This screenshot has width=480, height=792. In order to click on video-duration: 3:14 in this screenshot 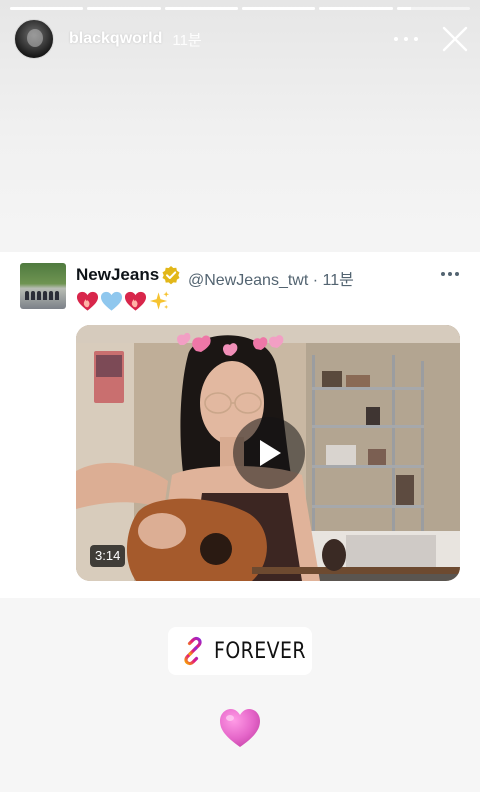, I will do `click(108, 556)`.